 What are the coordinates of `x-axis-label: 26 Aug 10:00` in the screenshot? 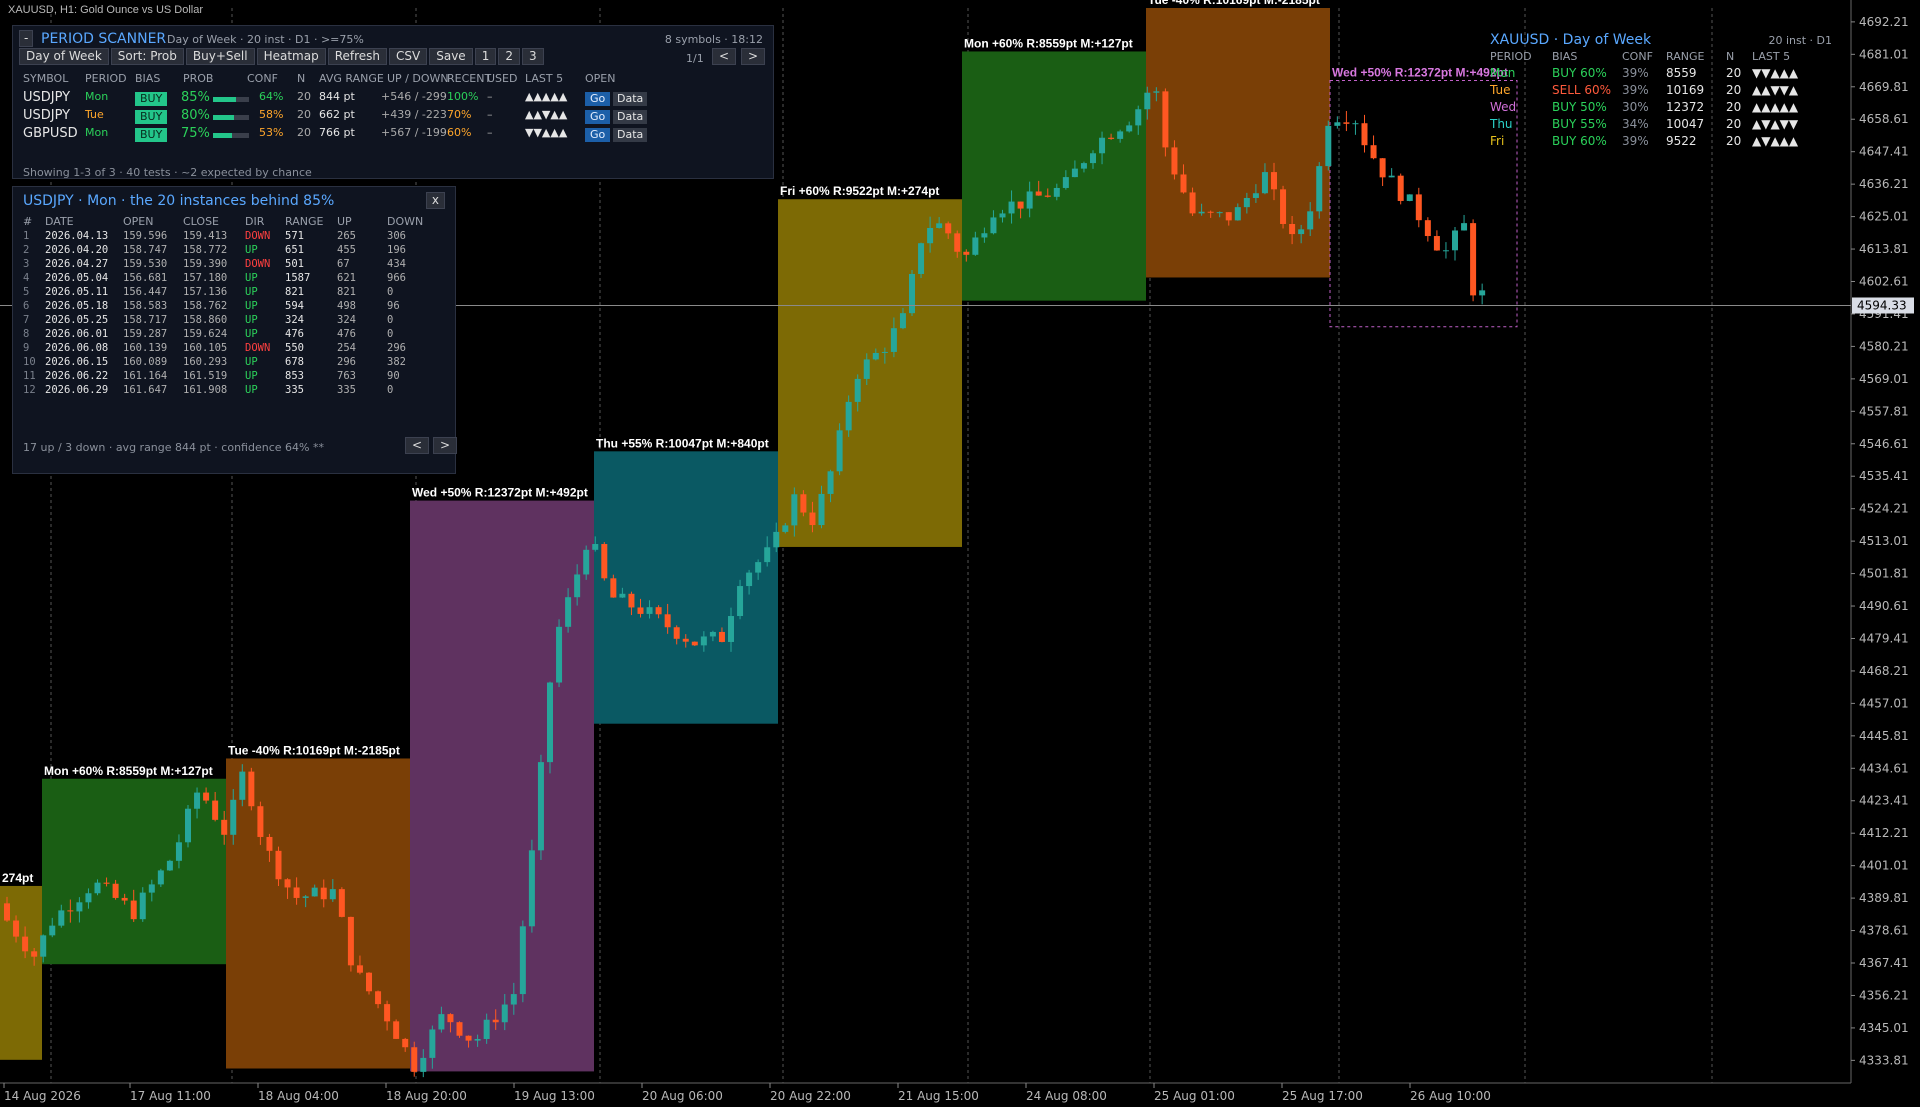 It's located at (1450, 1096).